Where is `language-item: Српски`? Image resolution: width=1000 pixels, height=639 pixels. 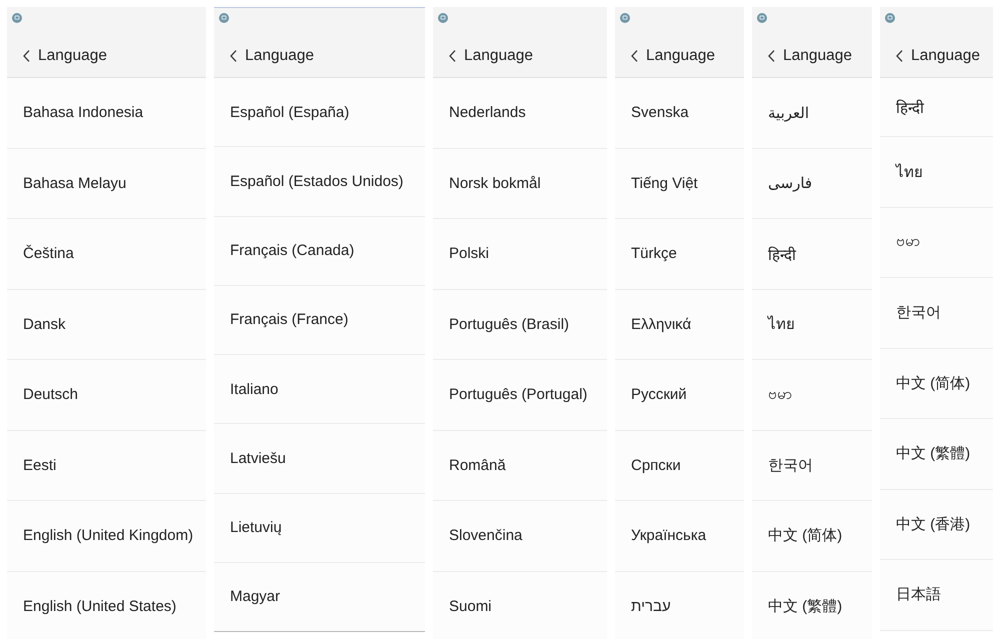
language-item: Српски is located at coordinates (679, 465).